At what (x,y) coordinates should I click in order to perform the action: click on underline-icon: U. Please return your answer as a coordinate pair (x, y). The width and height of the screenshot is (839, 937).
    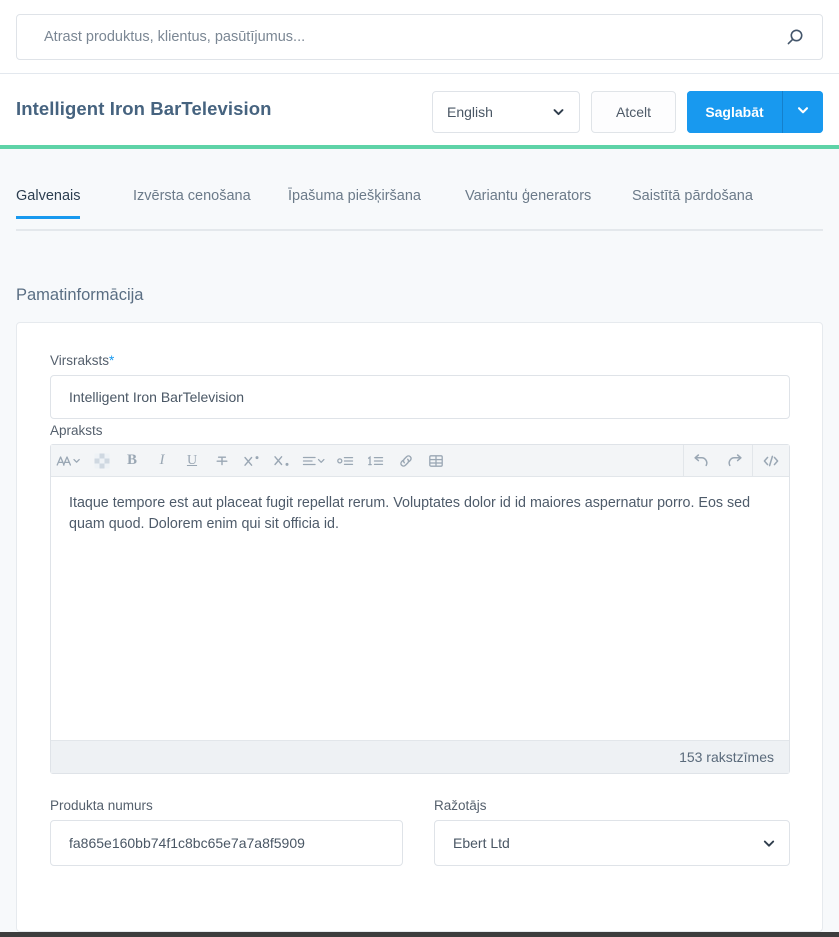
    Looking at the image, I should click on (192, 461).